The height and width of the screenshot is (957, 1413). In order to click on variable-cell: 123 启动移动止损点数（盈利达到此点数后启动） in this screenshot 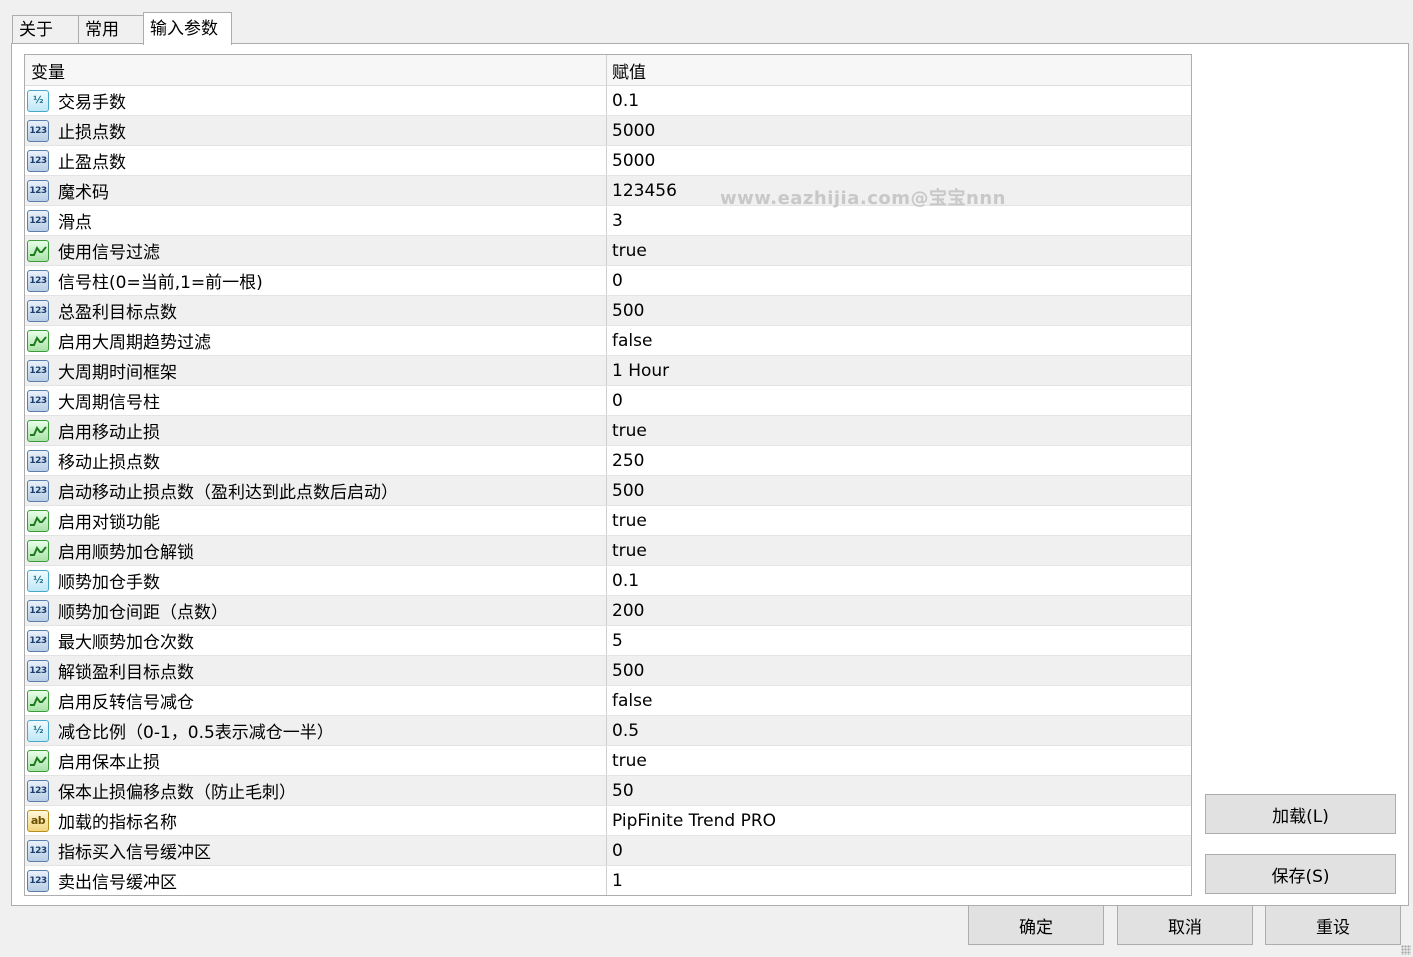, I will do `click(316, 490)`.